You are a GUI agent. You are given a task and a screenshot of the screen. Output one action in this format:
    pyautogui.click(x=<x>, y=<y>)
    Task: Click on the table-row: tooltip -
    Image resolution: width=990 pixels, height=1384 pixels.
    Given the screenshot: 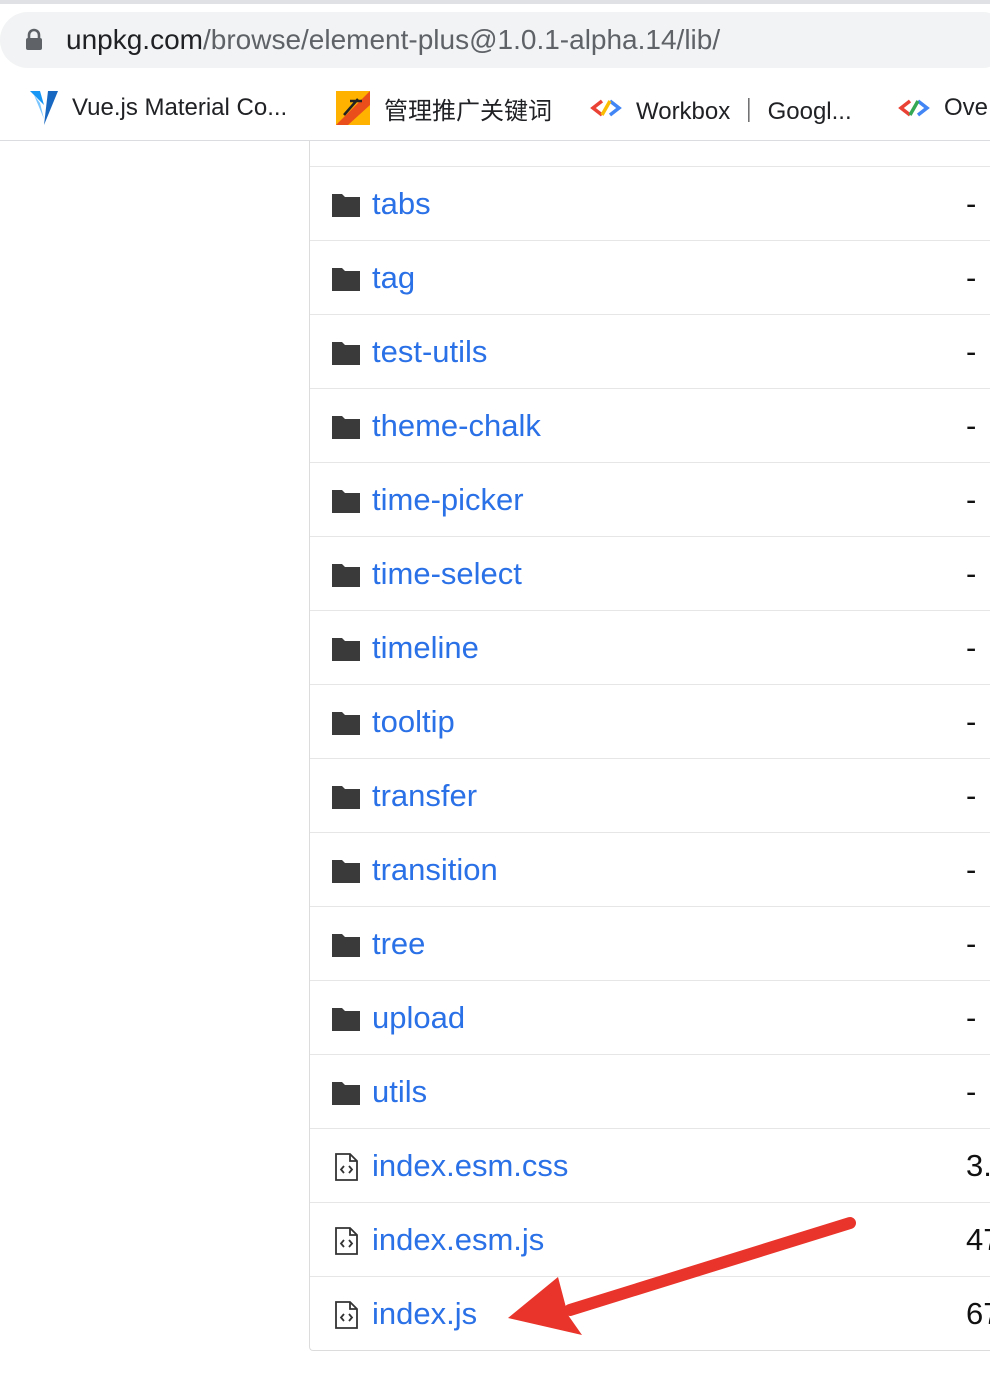 What is the action you would take?
    pyautogui.click(x=650, y=721)
    